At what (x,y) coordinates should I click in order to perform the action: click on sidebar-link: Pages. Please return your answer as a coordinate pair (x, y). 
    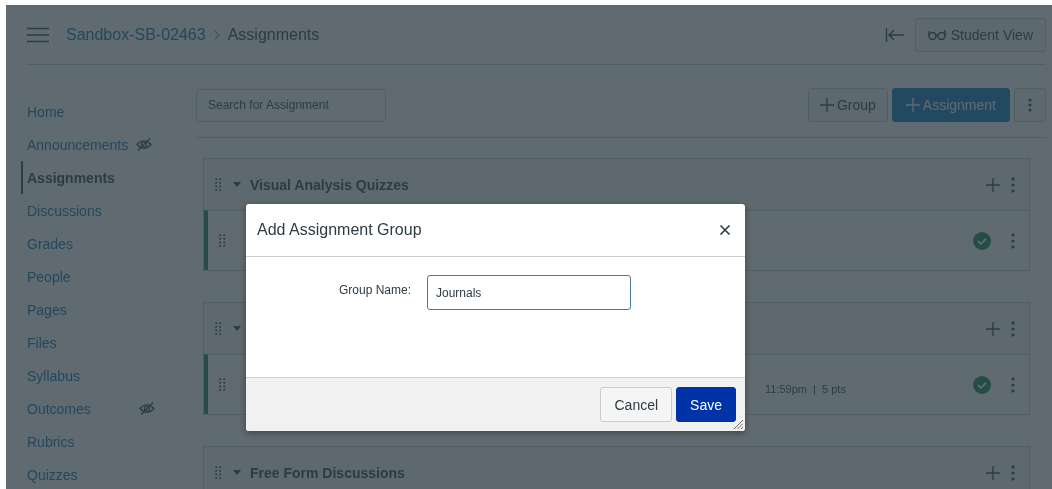
    Looking at the image, I should click on (47, 309).